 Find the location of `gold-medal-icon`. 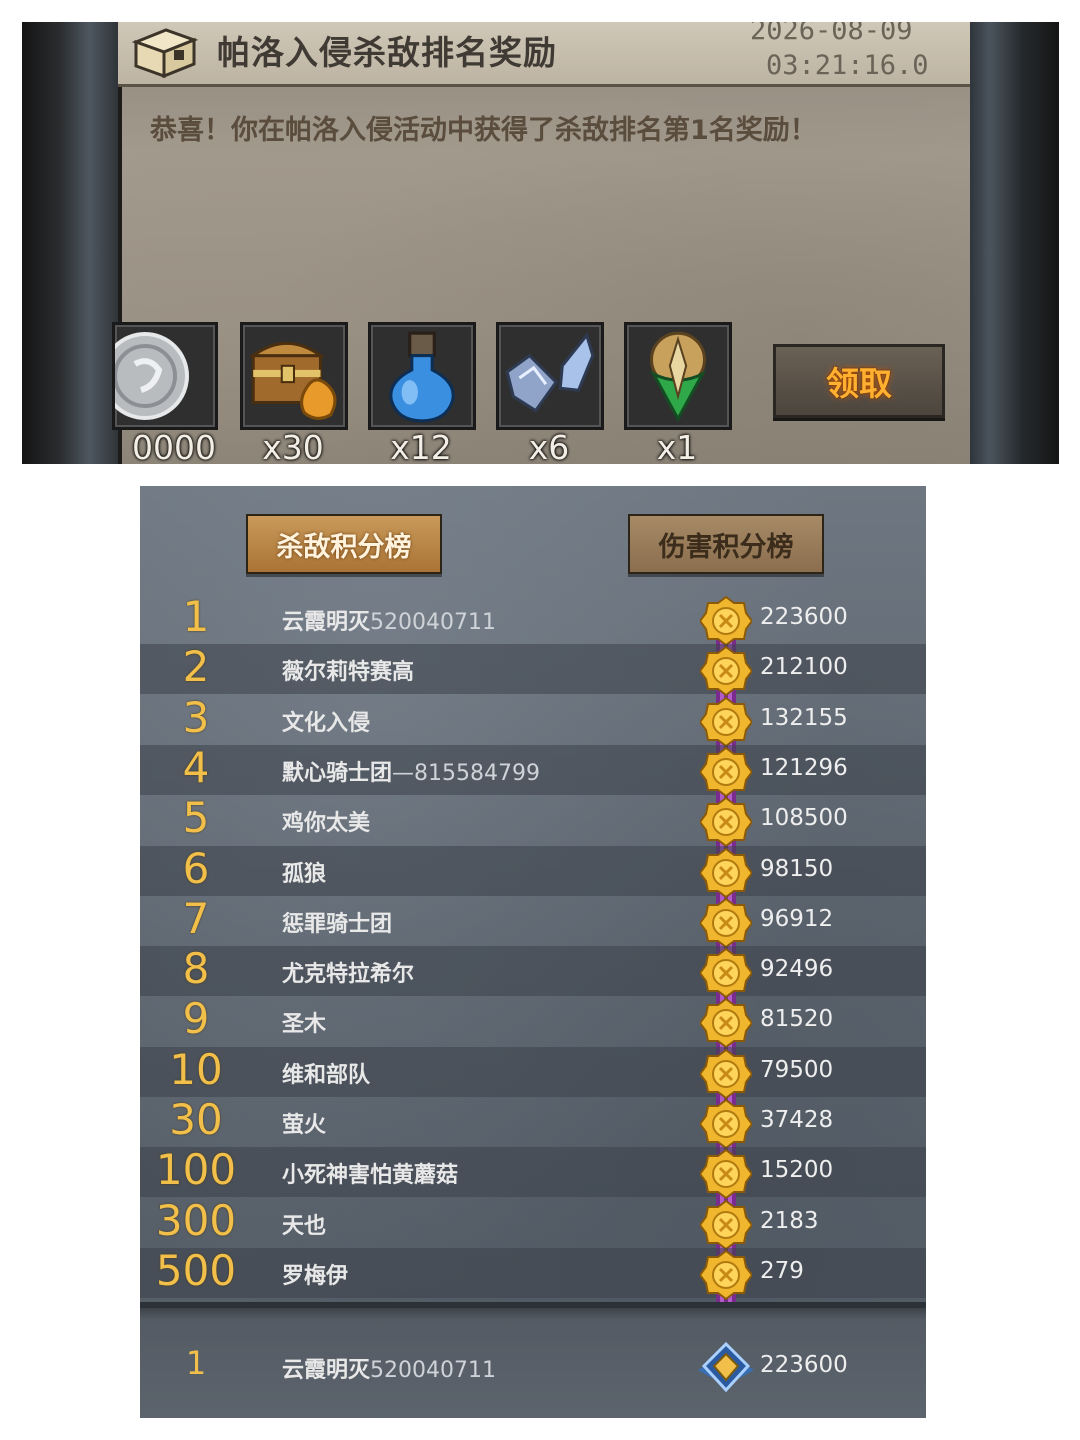

gold-medal-icon is located at coordinates (726, 1278).